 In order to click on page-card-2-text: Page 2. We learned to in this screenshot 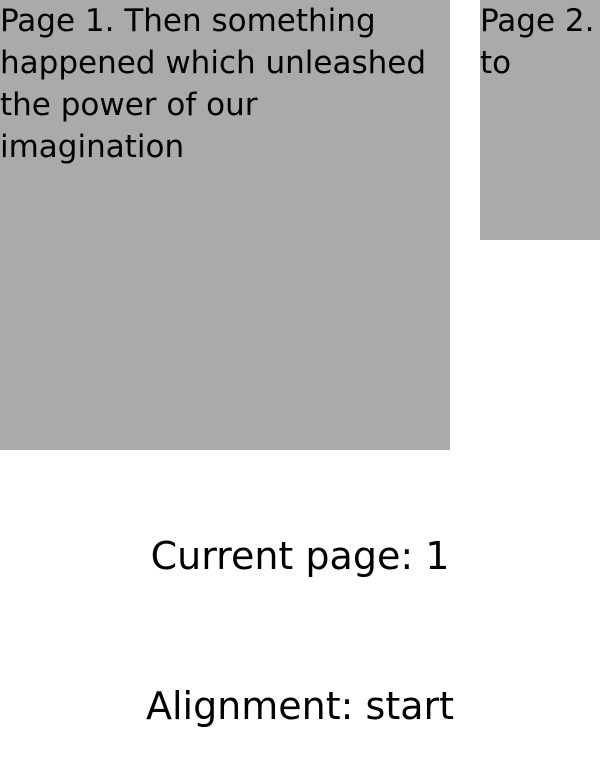, I will do `click(540, 42)`.